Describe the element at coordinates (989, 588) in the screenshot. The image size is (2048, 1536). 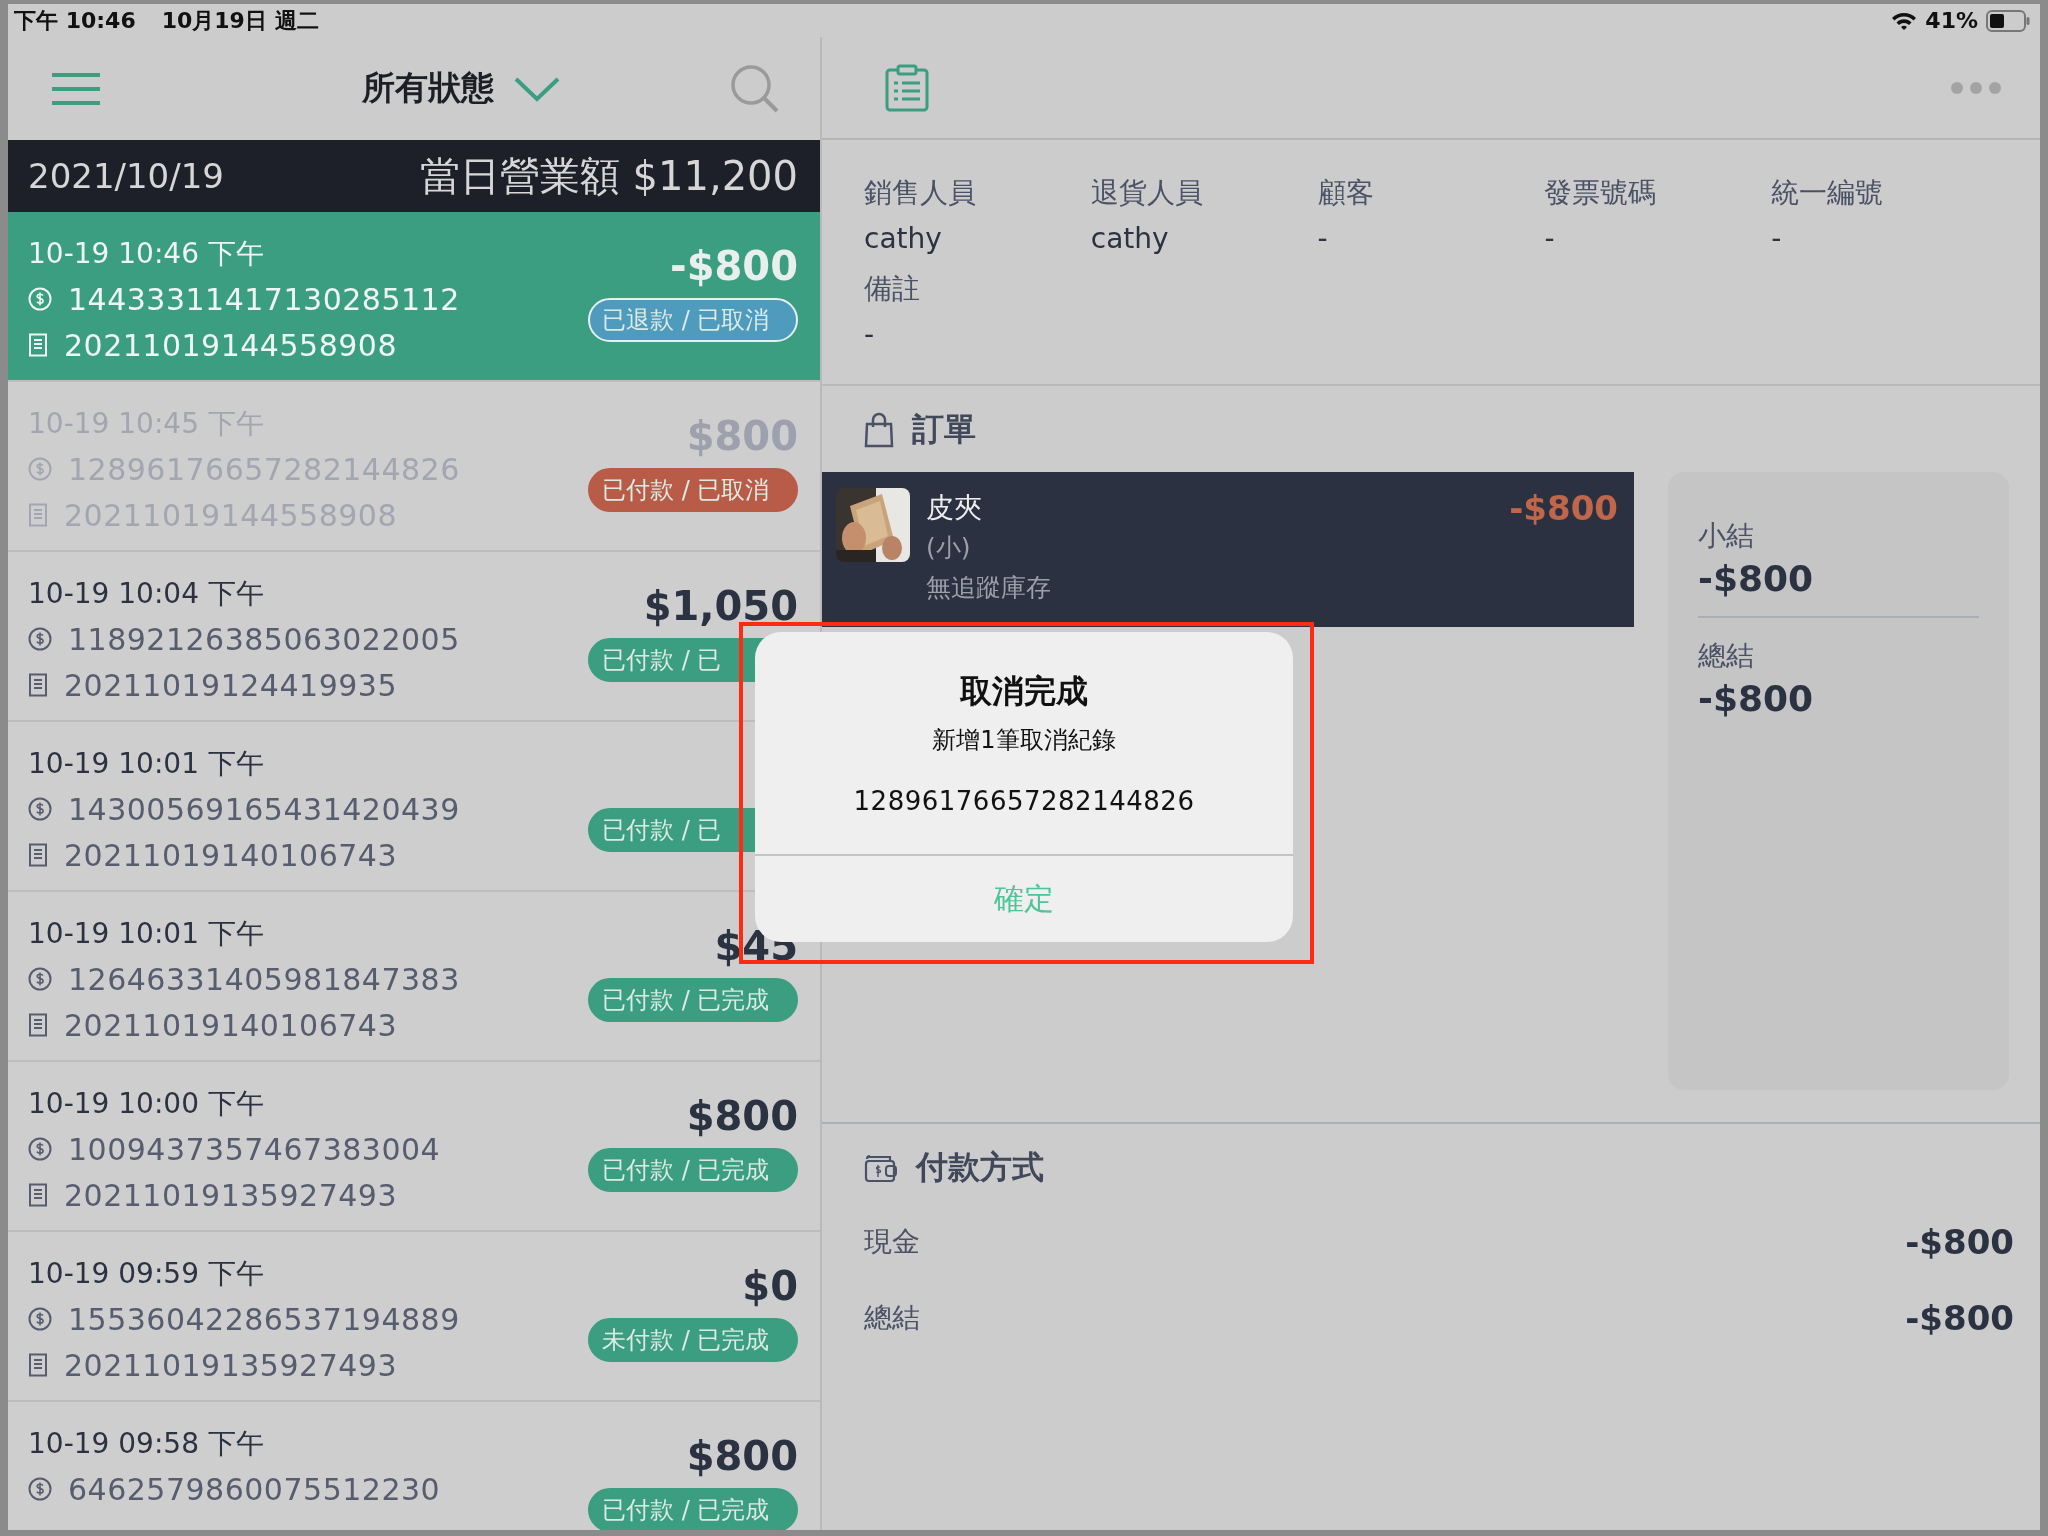
I see `item-stock-note: 無追蹤庫存` at that location.